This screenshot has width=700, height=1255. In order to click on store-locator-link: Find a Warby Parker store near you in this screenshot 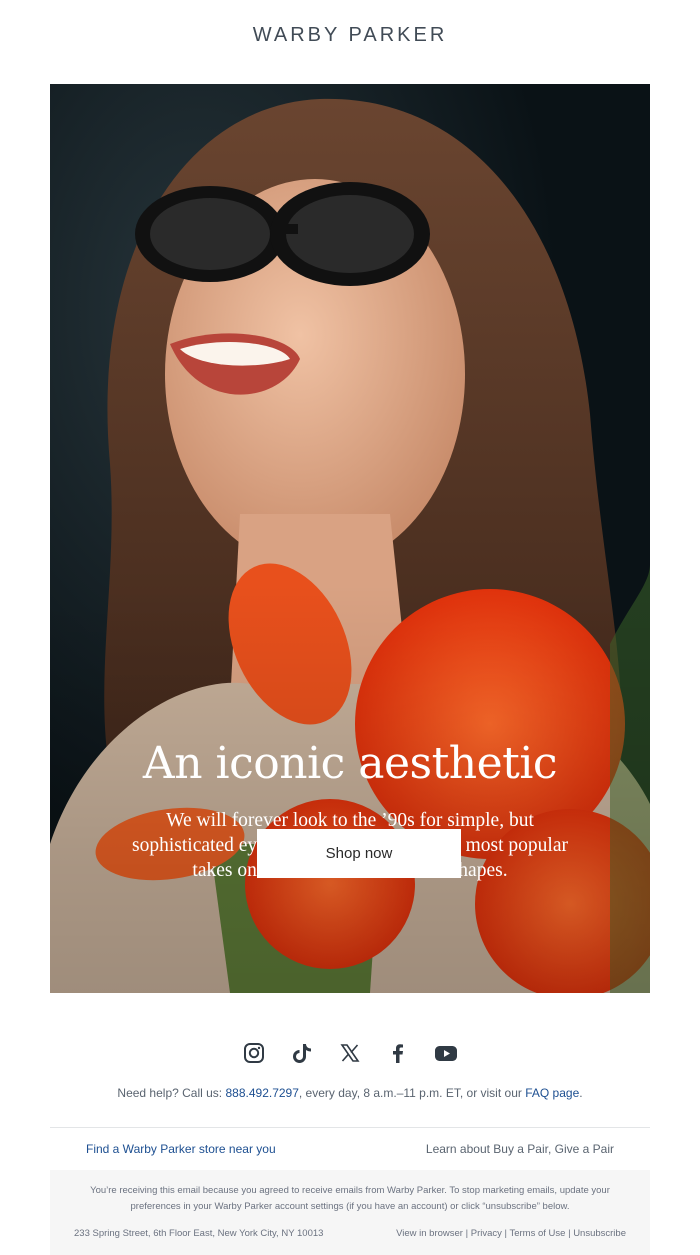, I will do `click(181, 1149)`.